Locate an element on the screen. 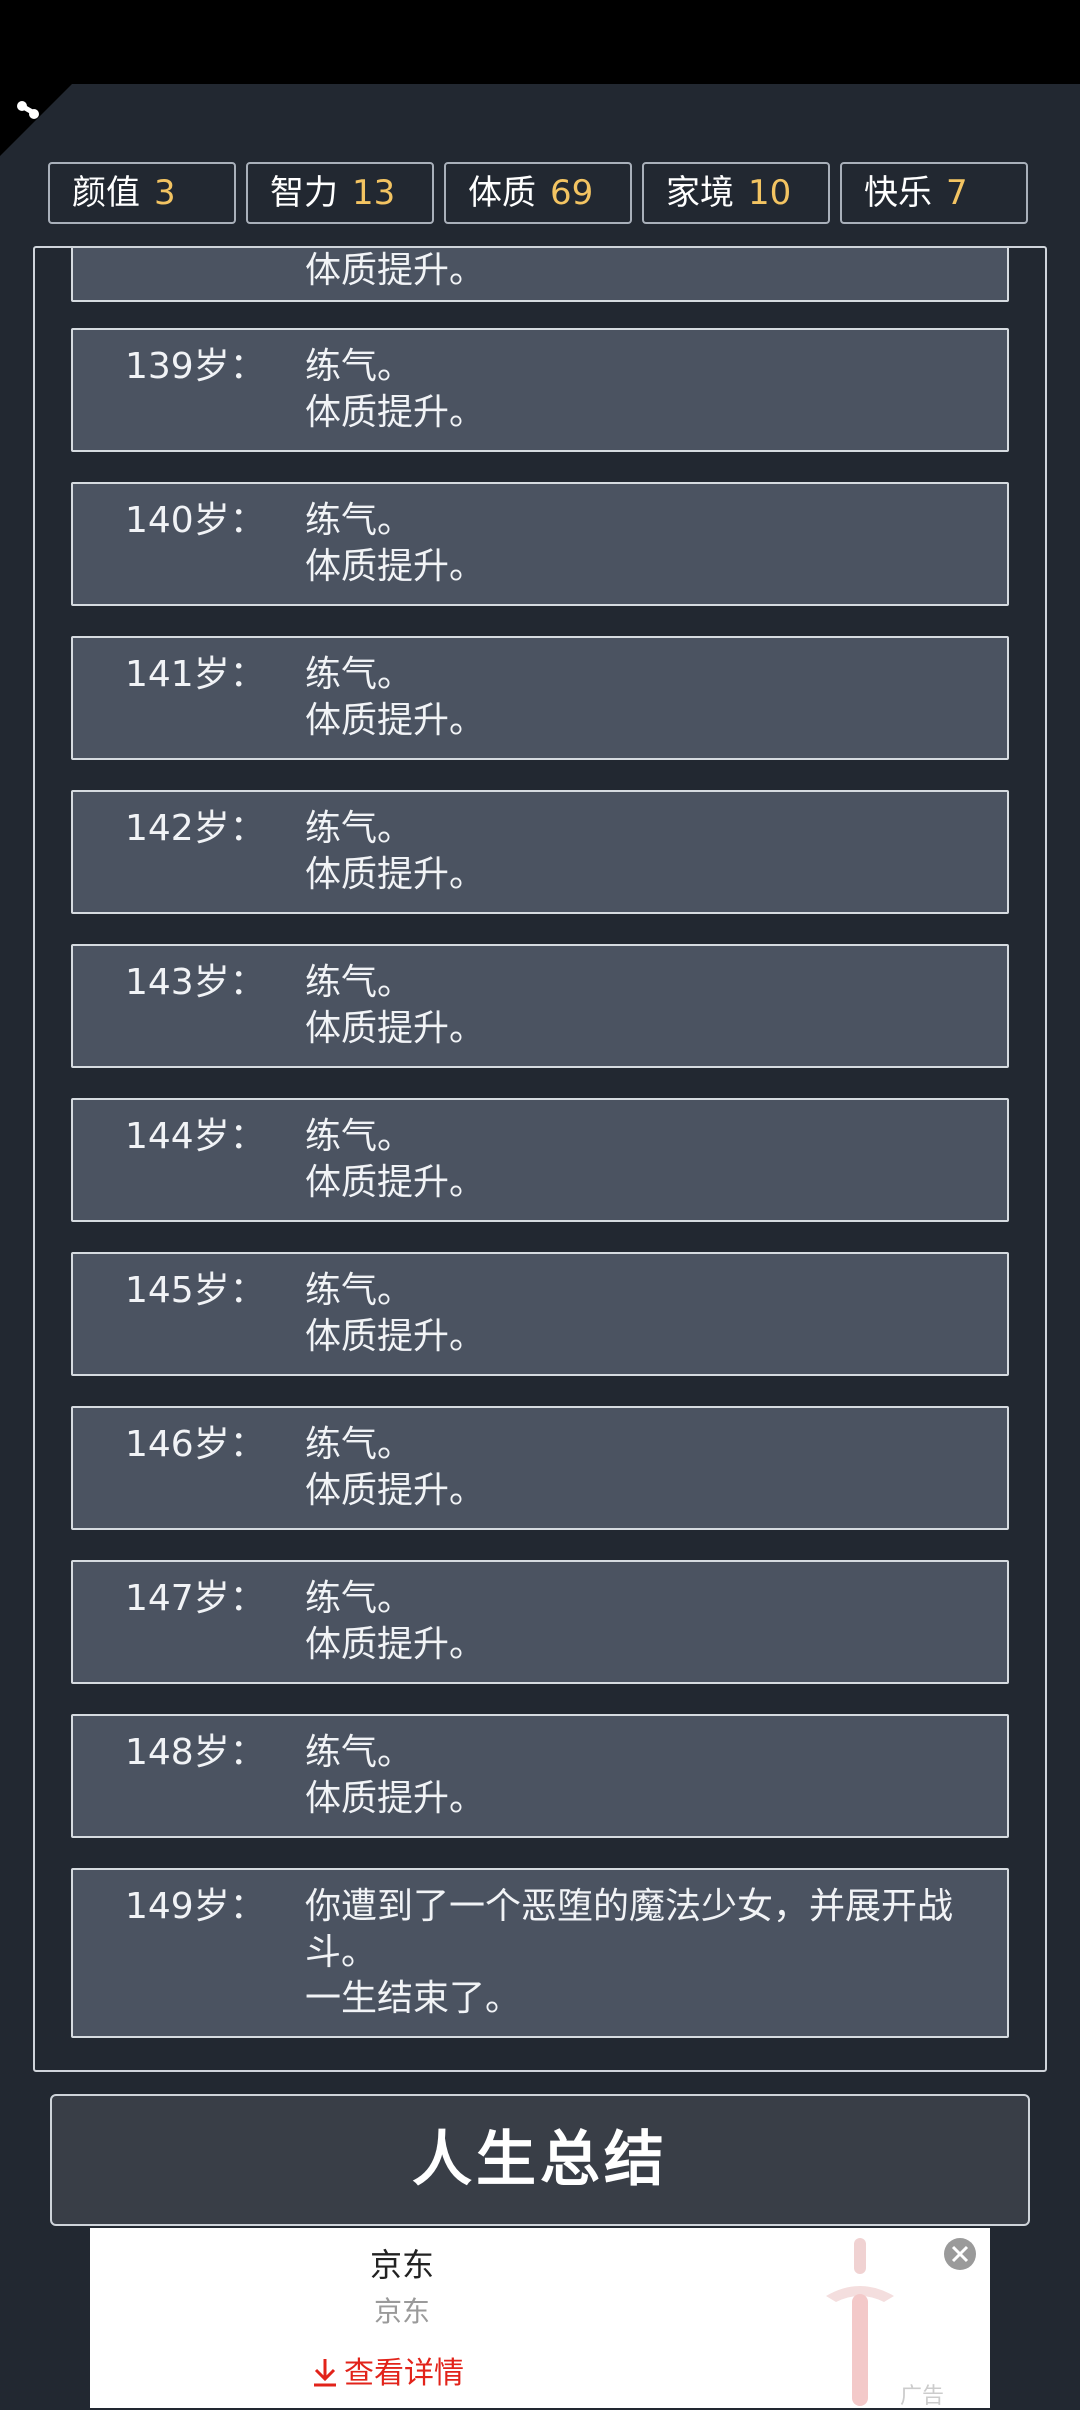  stat-intelligence: 智力 13 is located at coordinates (340, 193).